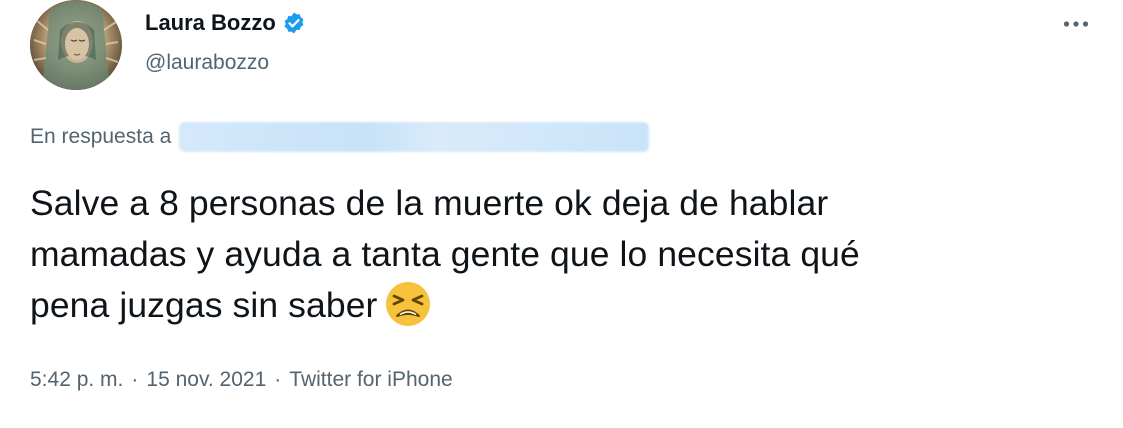  I want to click on avatar-image, so click(76, 45).